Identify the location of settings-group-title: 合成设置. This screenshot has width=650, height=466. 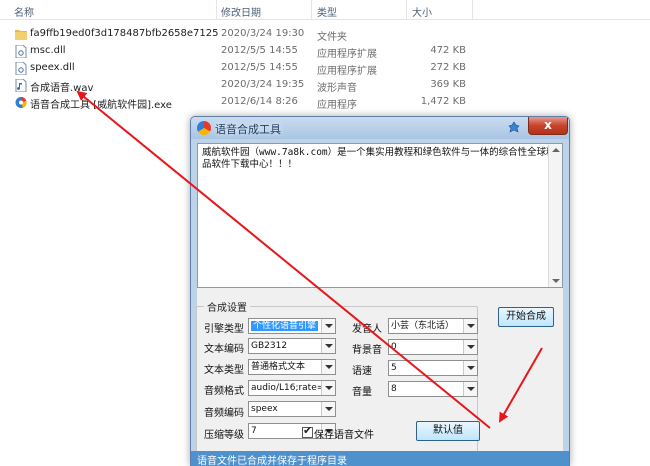
(227, 306).